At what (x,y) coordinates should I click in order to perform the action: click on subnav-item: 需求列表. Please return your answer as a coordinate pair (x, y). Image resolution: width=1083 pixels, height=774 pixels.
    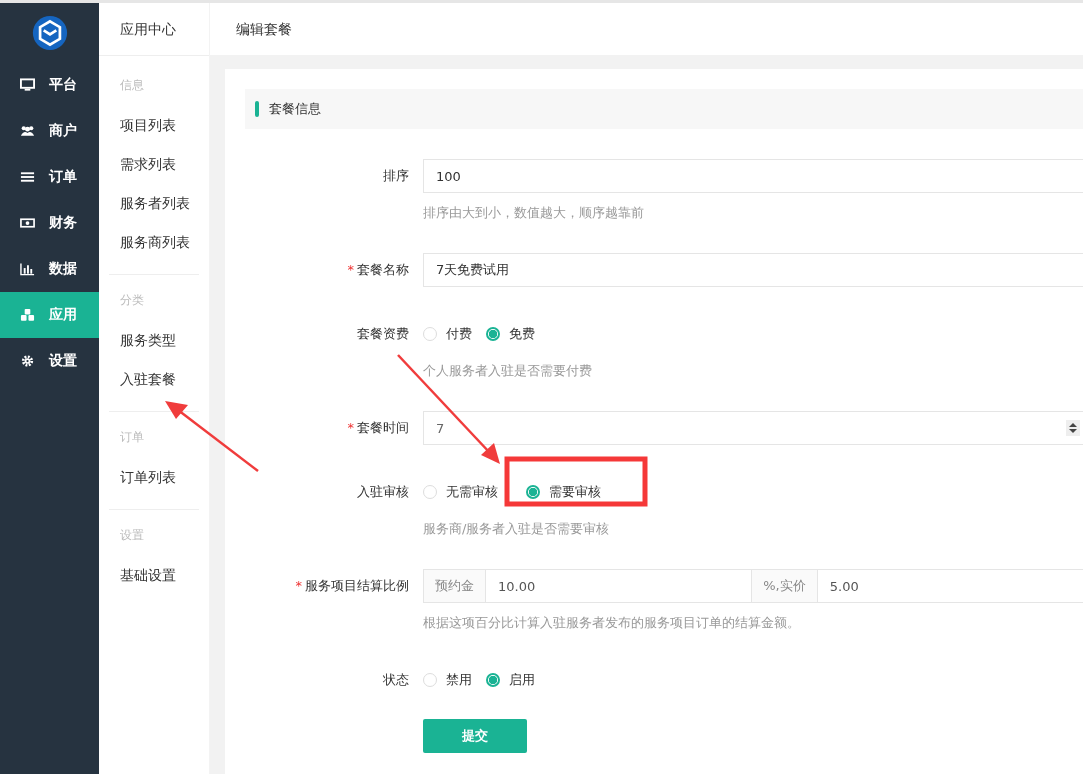
    Looking at the image, I should click on (154, 164).